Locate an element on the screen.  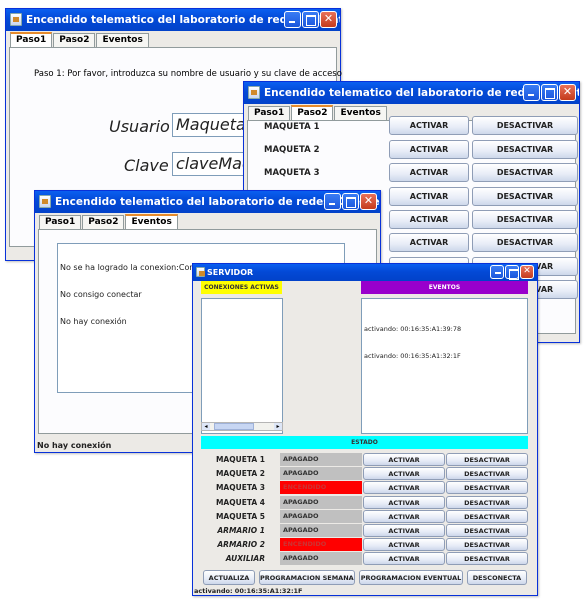
programacion-semanal-button: PROGRAMACION SEMANAL is located at coordinates (307, 577).